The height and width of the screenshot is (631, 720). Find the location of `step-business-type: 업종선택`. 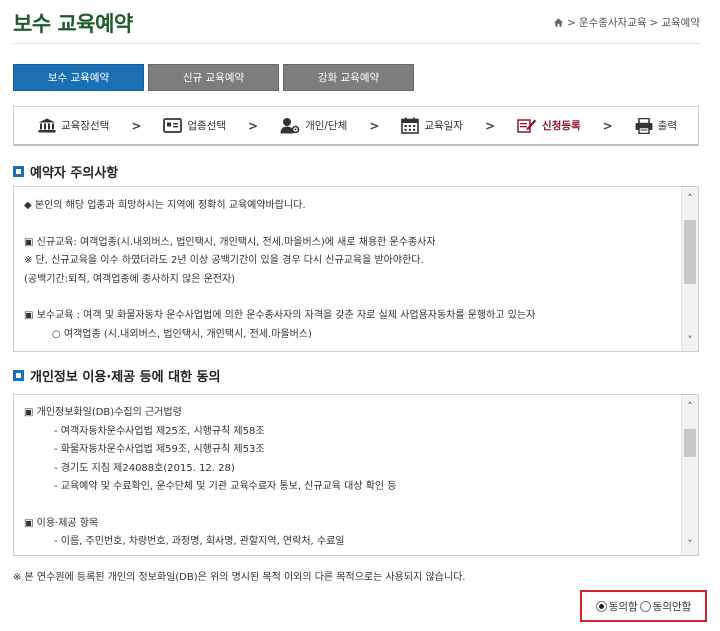

step-business-type: 업종선택 is located at coordinates (194, 125).